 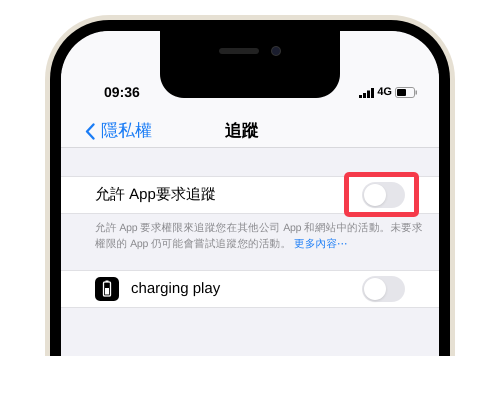 What do you see at coordinates (321, 244) in the screenshot?
I see `more-link: 更多內容⋯` at bounding box center [321, 244].